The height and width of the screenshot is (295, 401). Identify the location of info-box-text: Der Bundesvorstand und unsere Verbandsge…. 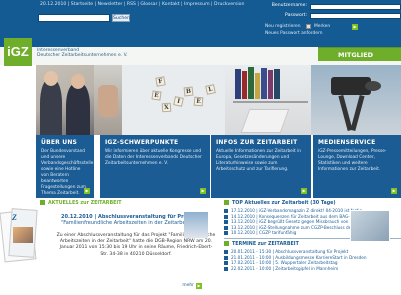
(67, 172).